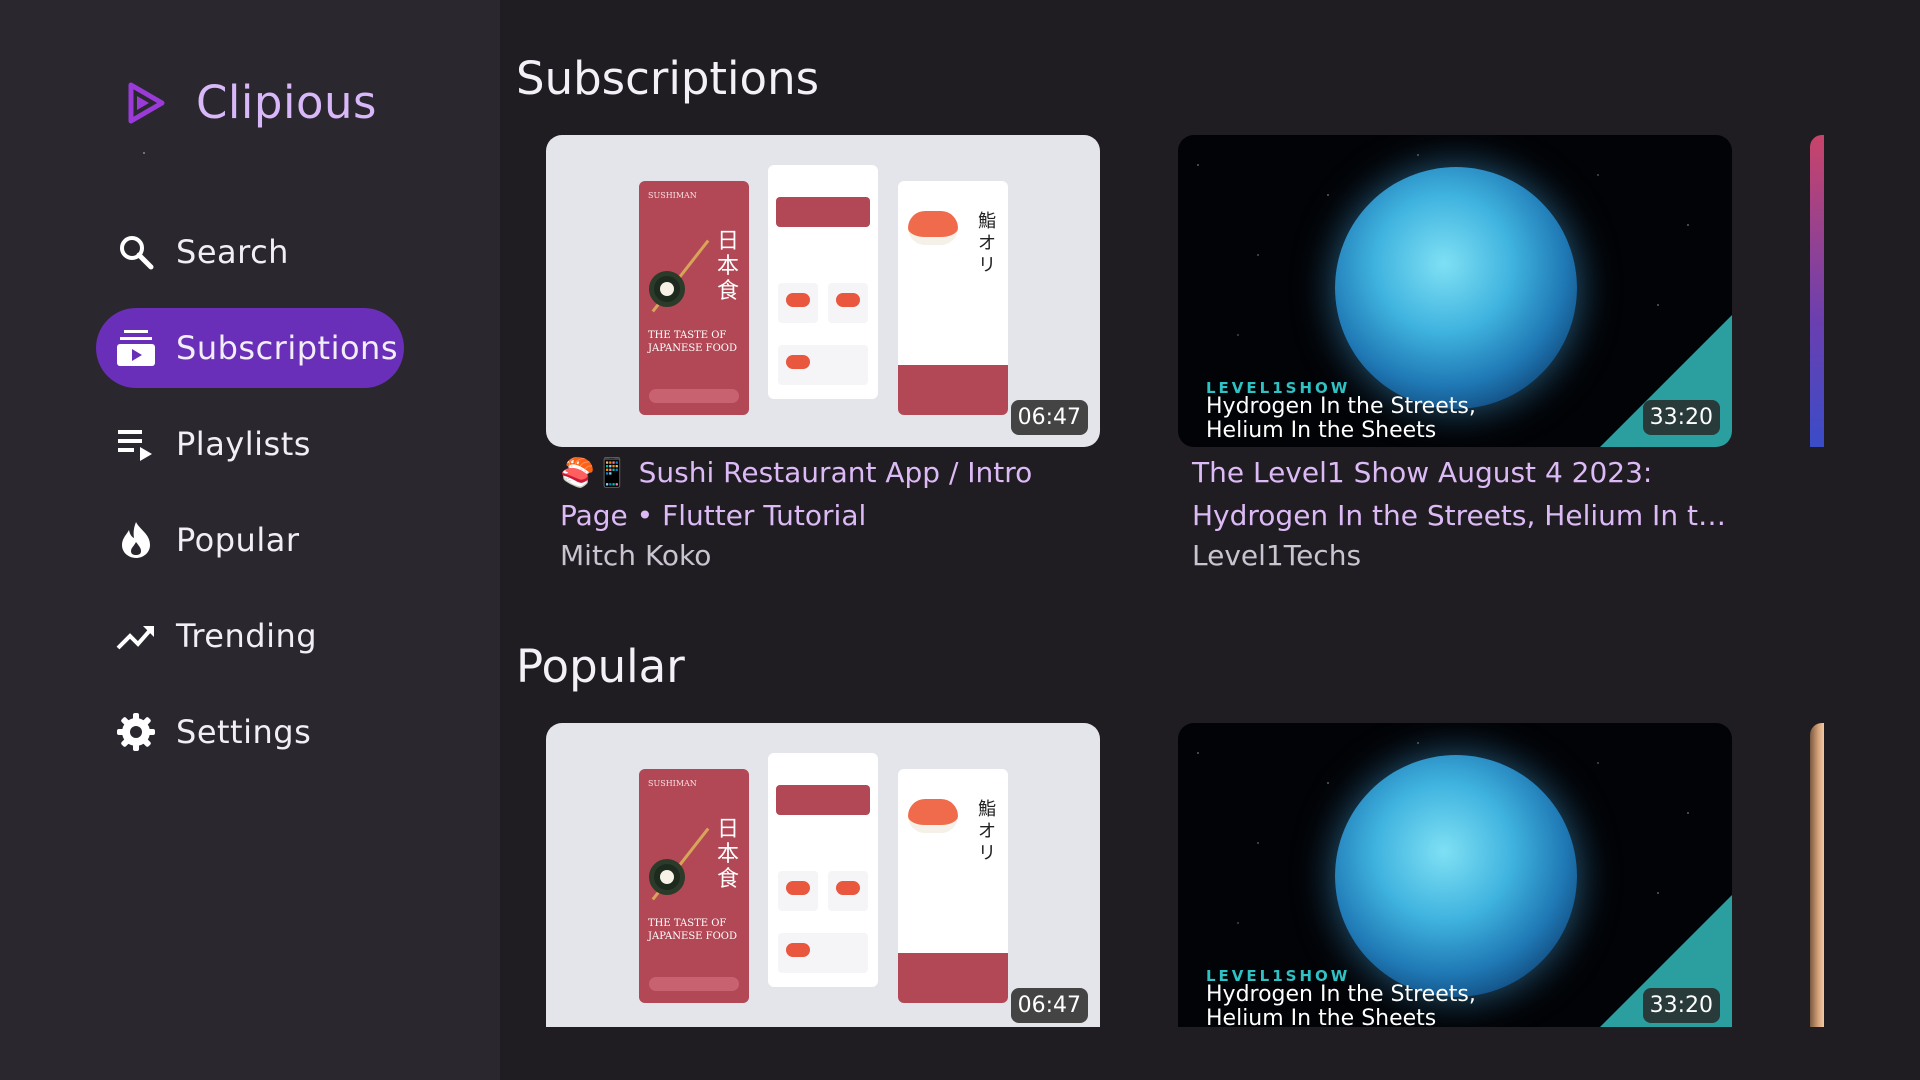 Image resolution: width=1920 pixels, height=1080 pixels. I want to click on trending-icon, so click(136, 636).